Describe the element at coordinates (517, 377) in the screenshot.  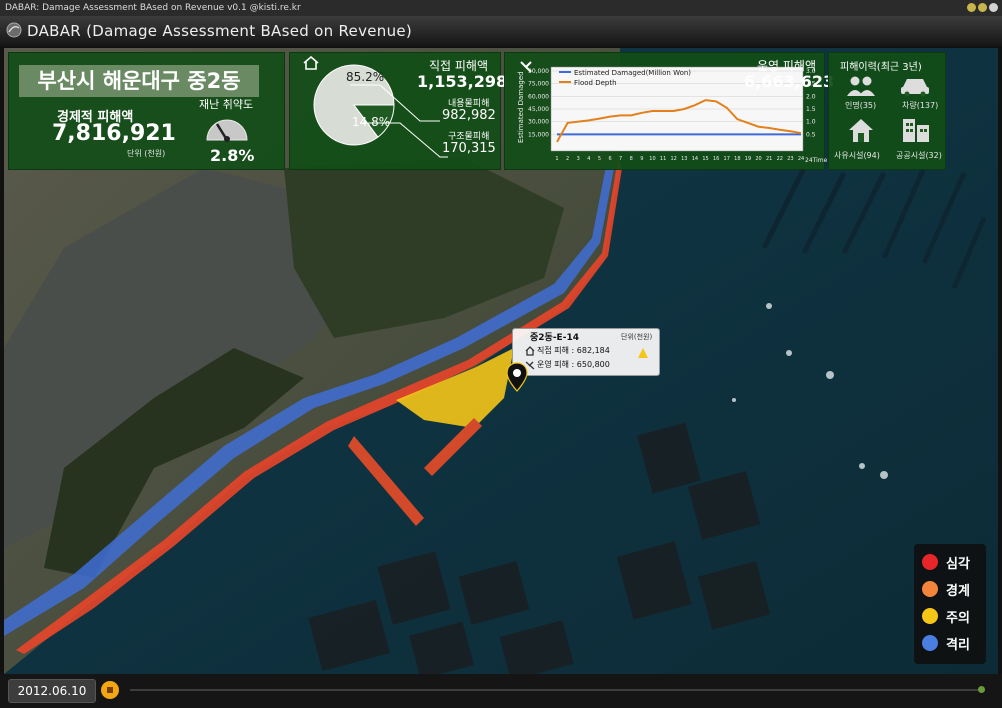
I see `location-pin-icon` at that location.